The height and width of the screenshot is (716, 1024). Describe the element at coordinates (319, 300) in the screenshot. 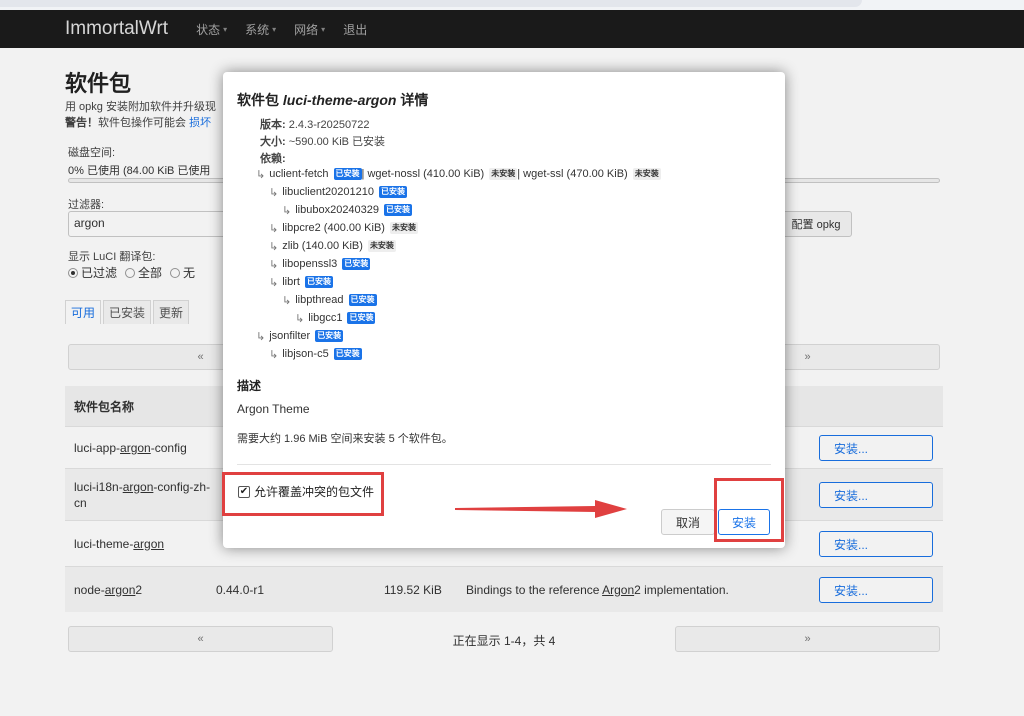

I see `dependency-name: libpthread` at that location.